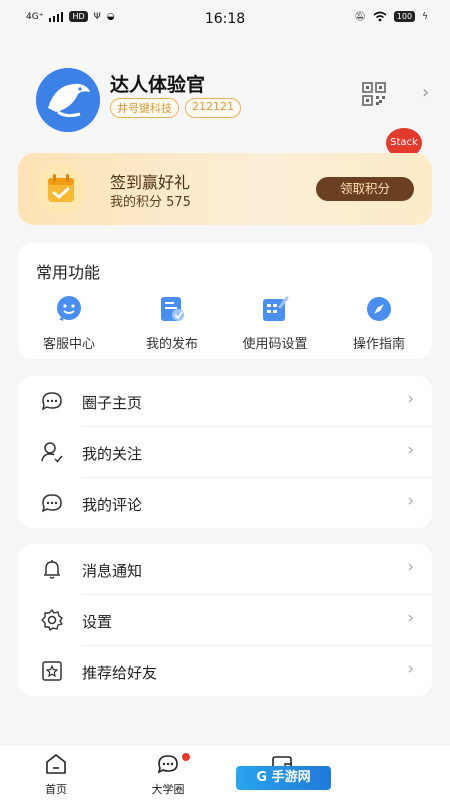 Image resolution: width=450 pixels, height=801 pixels. What do you see at coordinates (171, 344) in the screenshot?
I see `func-label: 我的发布` at bounding box center [171, 344].